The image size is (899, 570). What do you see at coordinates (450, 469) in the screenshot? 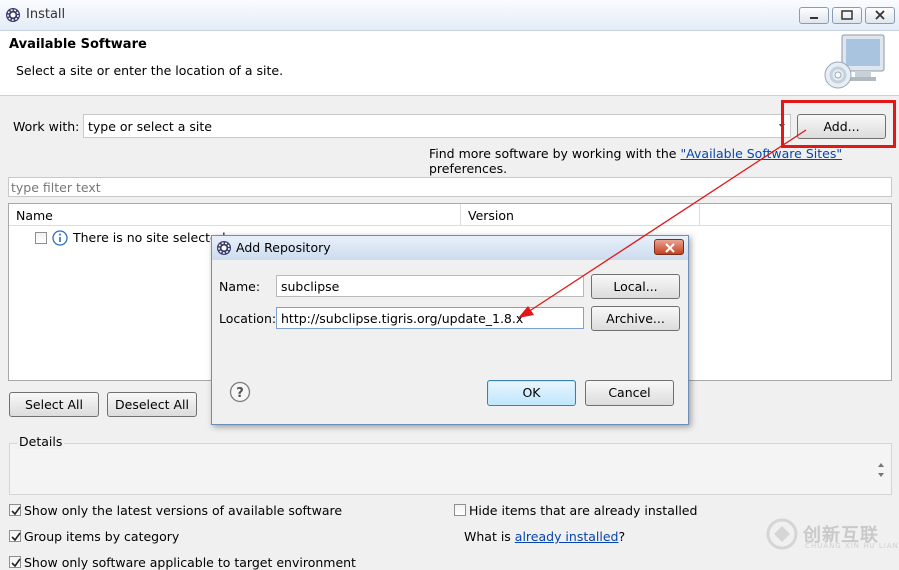
I see `details-box` at bounding box center [450, 469].